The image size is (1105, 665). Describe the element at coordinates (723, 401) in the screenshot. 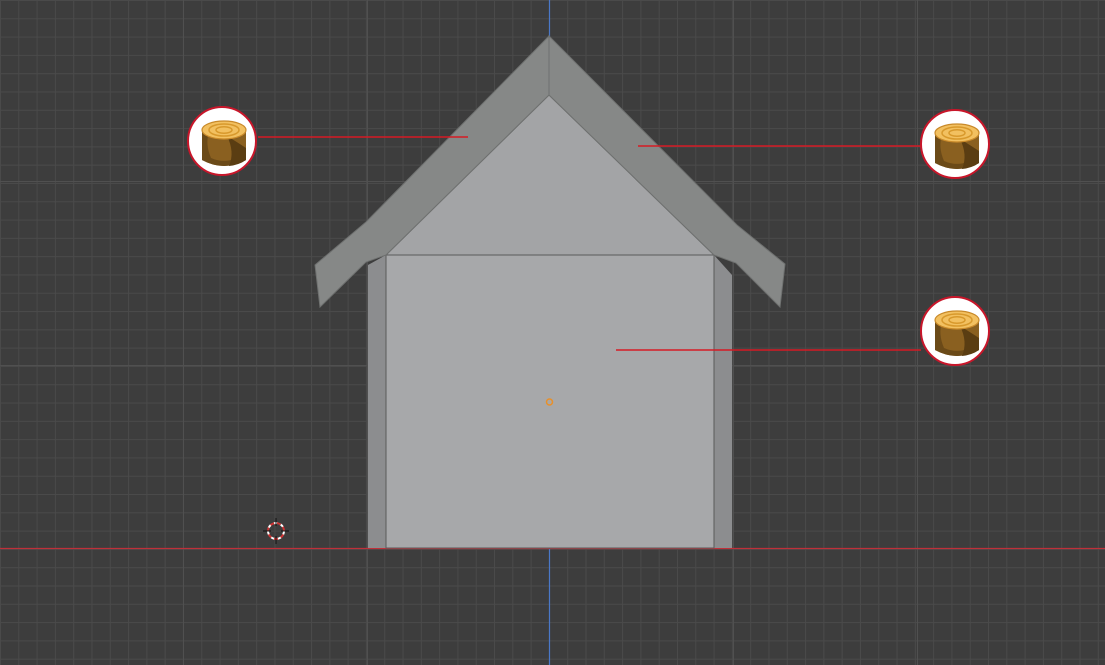

I see `wall-right-side` at that location.